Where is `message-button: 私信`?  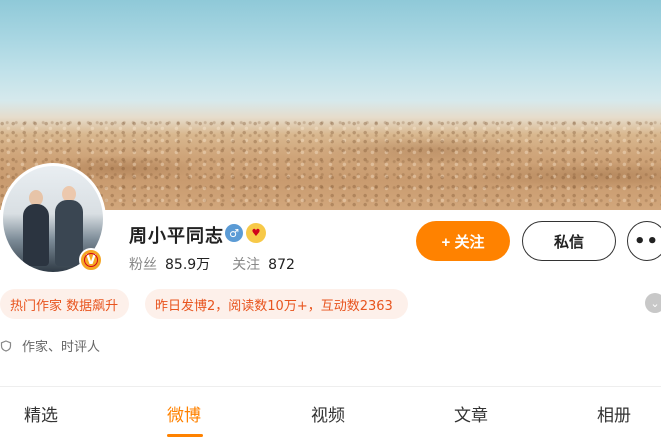
message-button: 私信 is located at coordinates (569, 241).